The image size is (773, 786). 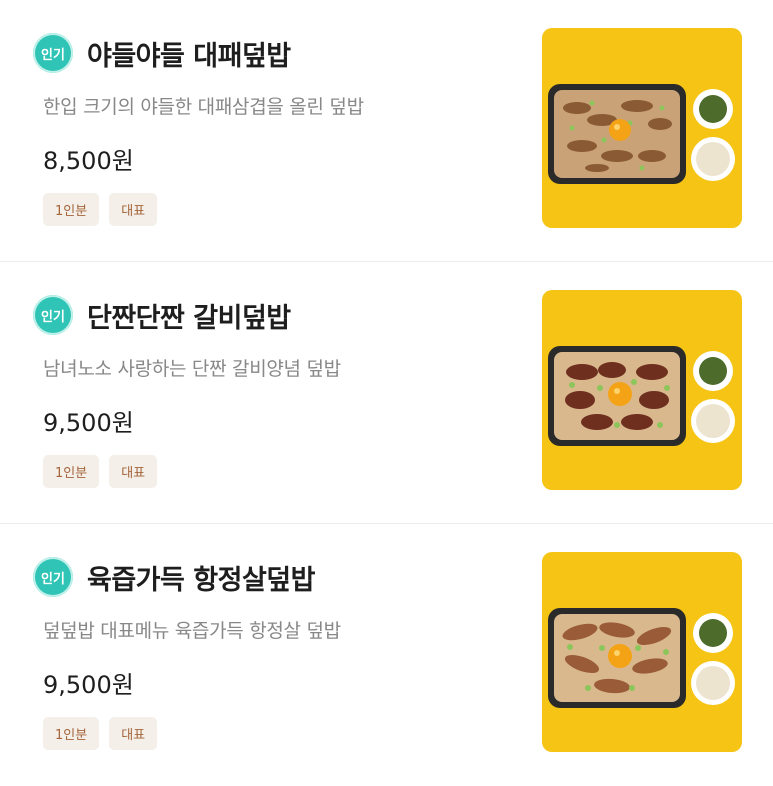 What do you see at coordinates (201, 580) in the screenshot?
I see `menu-item-name: 육즙가득 항정살덮밥` at bounding box center [201, 580].